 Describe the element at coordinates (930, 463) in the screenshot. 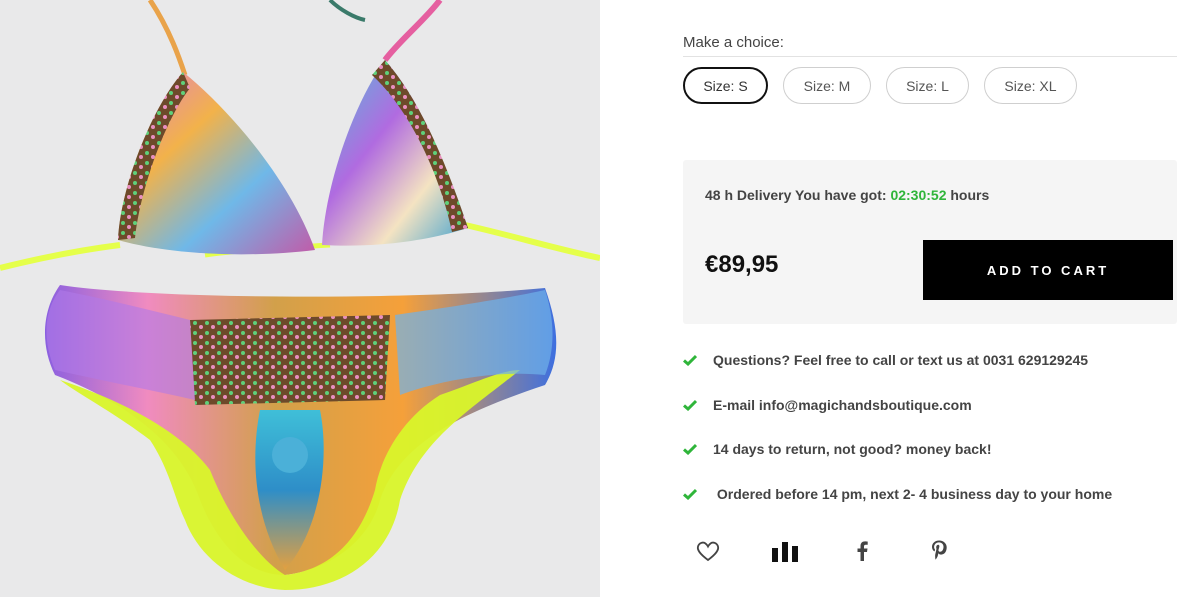

I see `usp-item: 14 days to return, not good? money back!` at that location.